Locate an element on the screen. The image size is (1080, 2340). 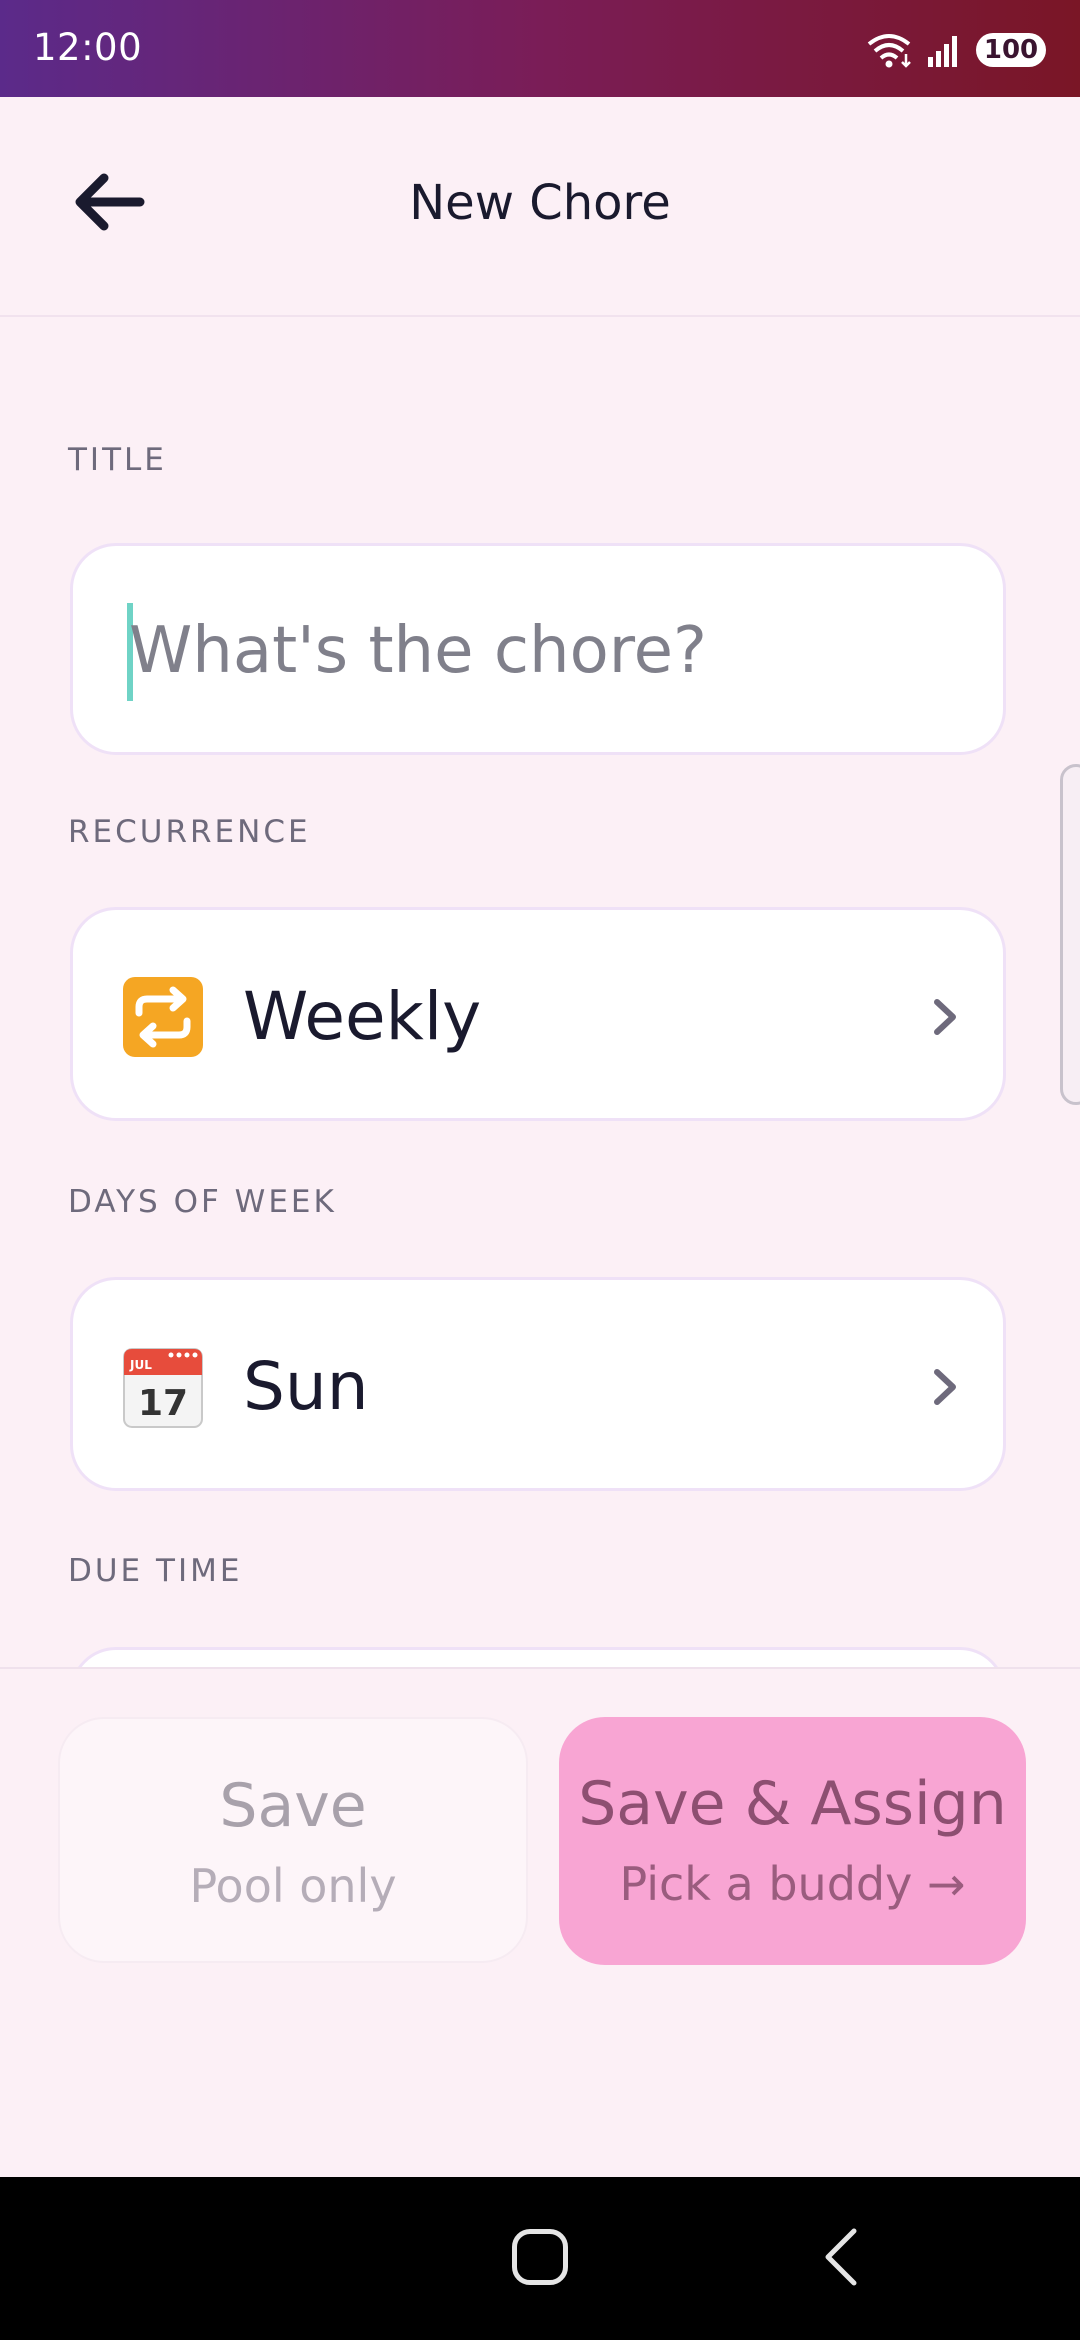
recurrence-value: Weekly is located at coordinates (362, 1016).